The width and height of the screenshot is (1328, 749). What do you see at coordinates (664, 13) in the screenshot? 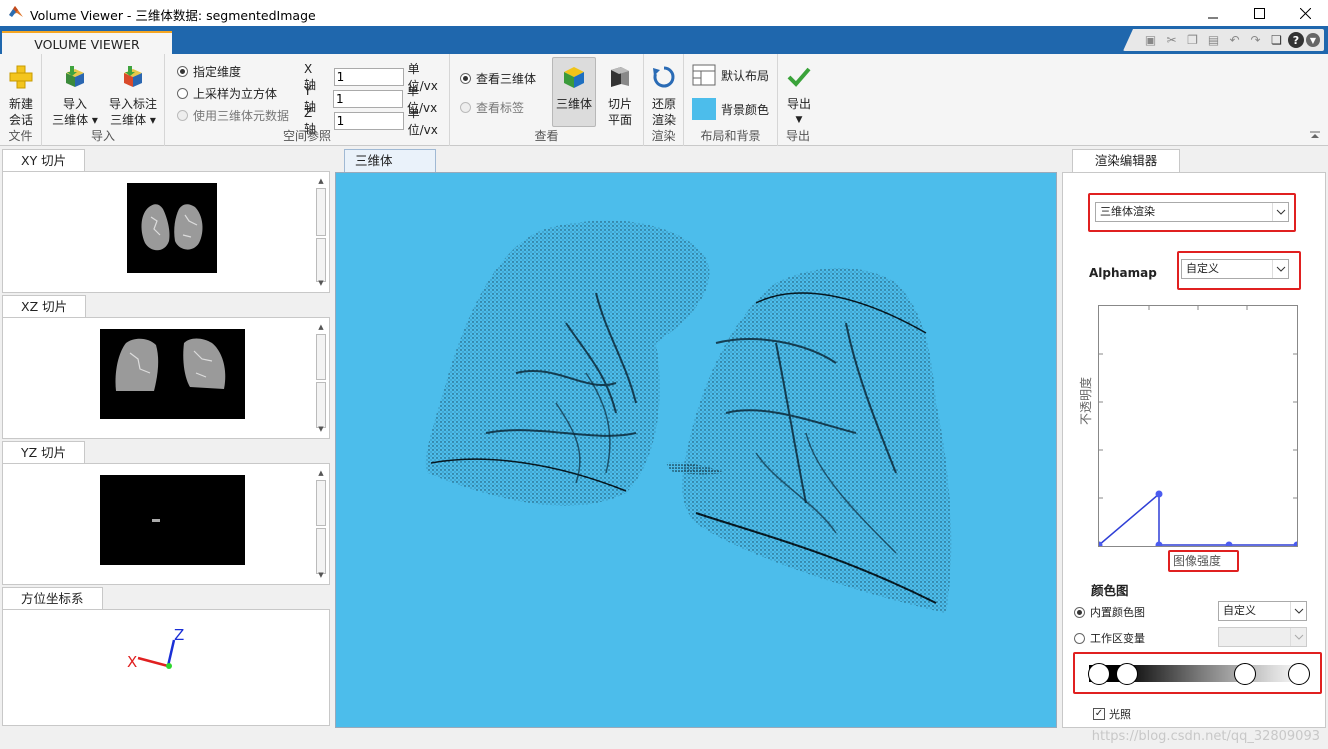
I see `title-bar: Volume Viewer - 三维体数据: segmentedImage` at bounding box center [664, 13].